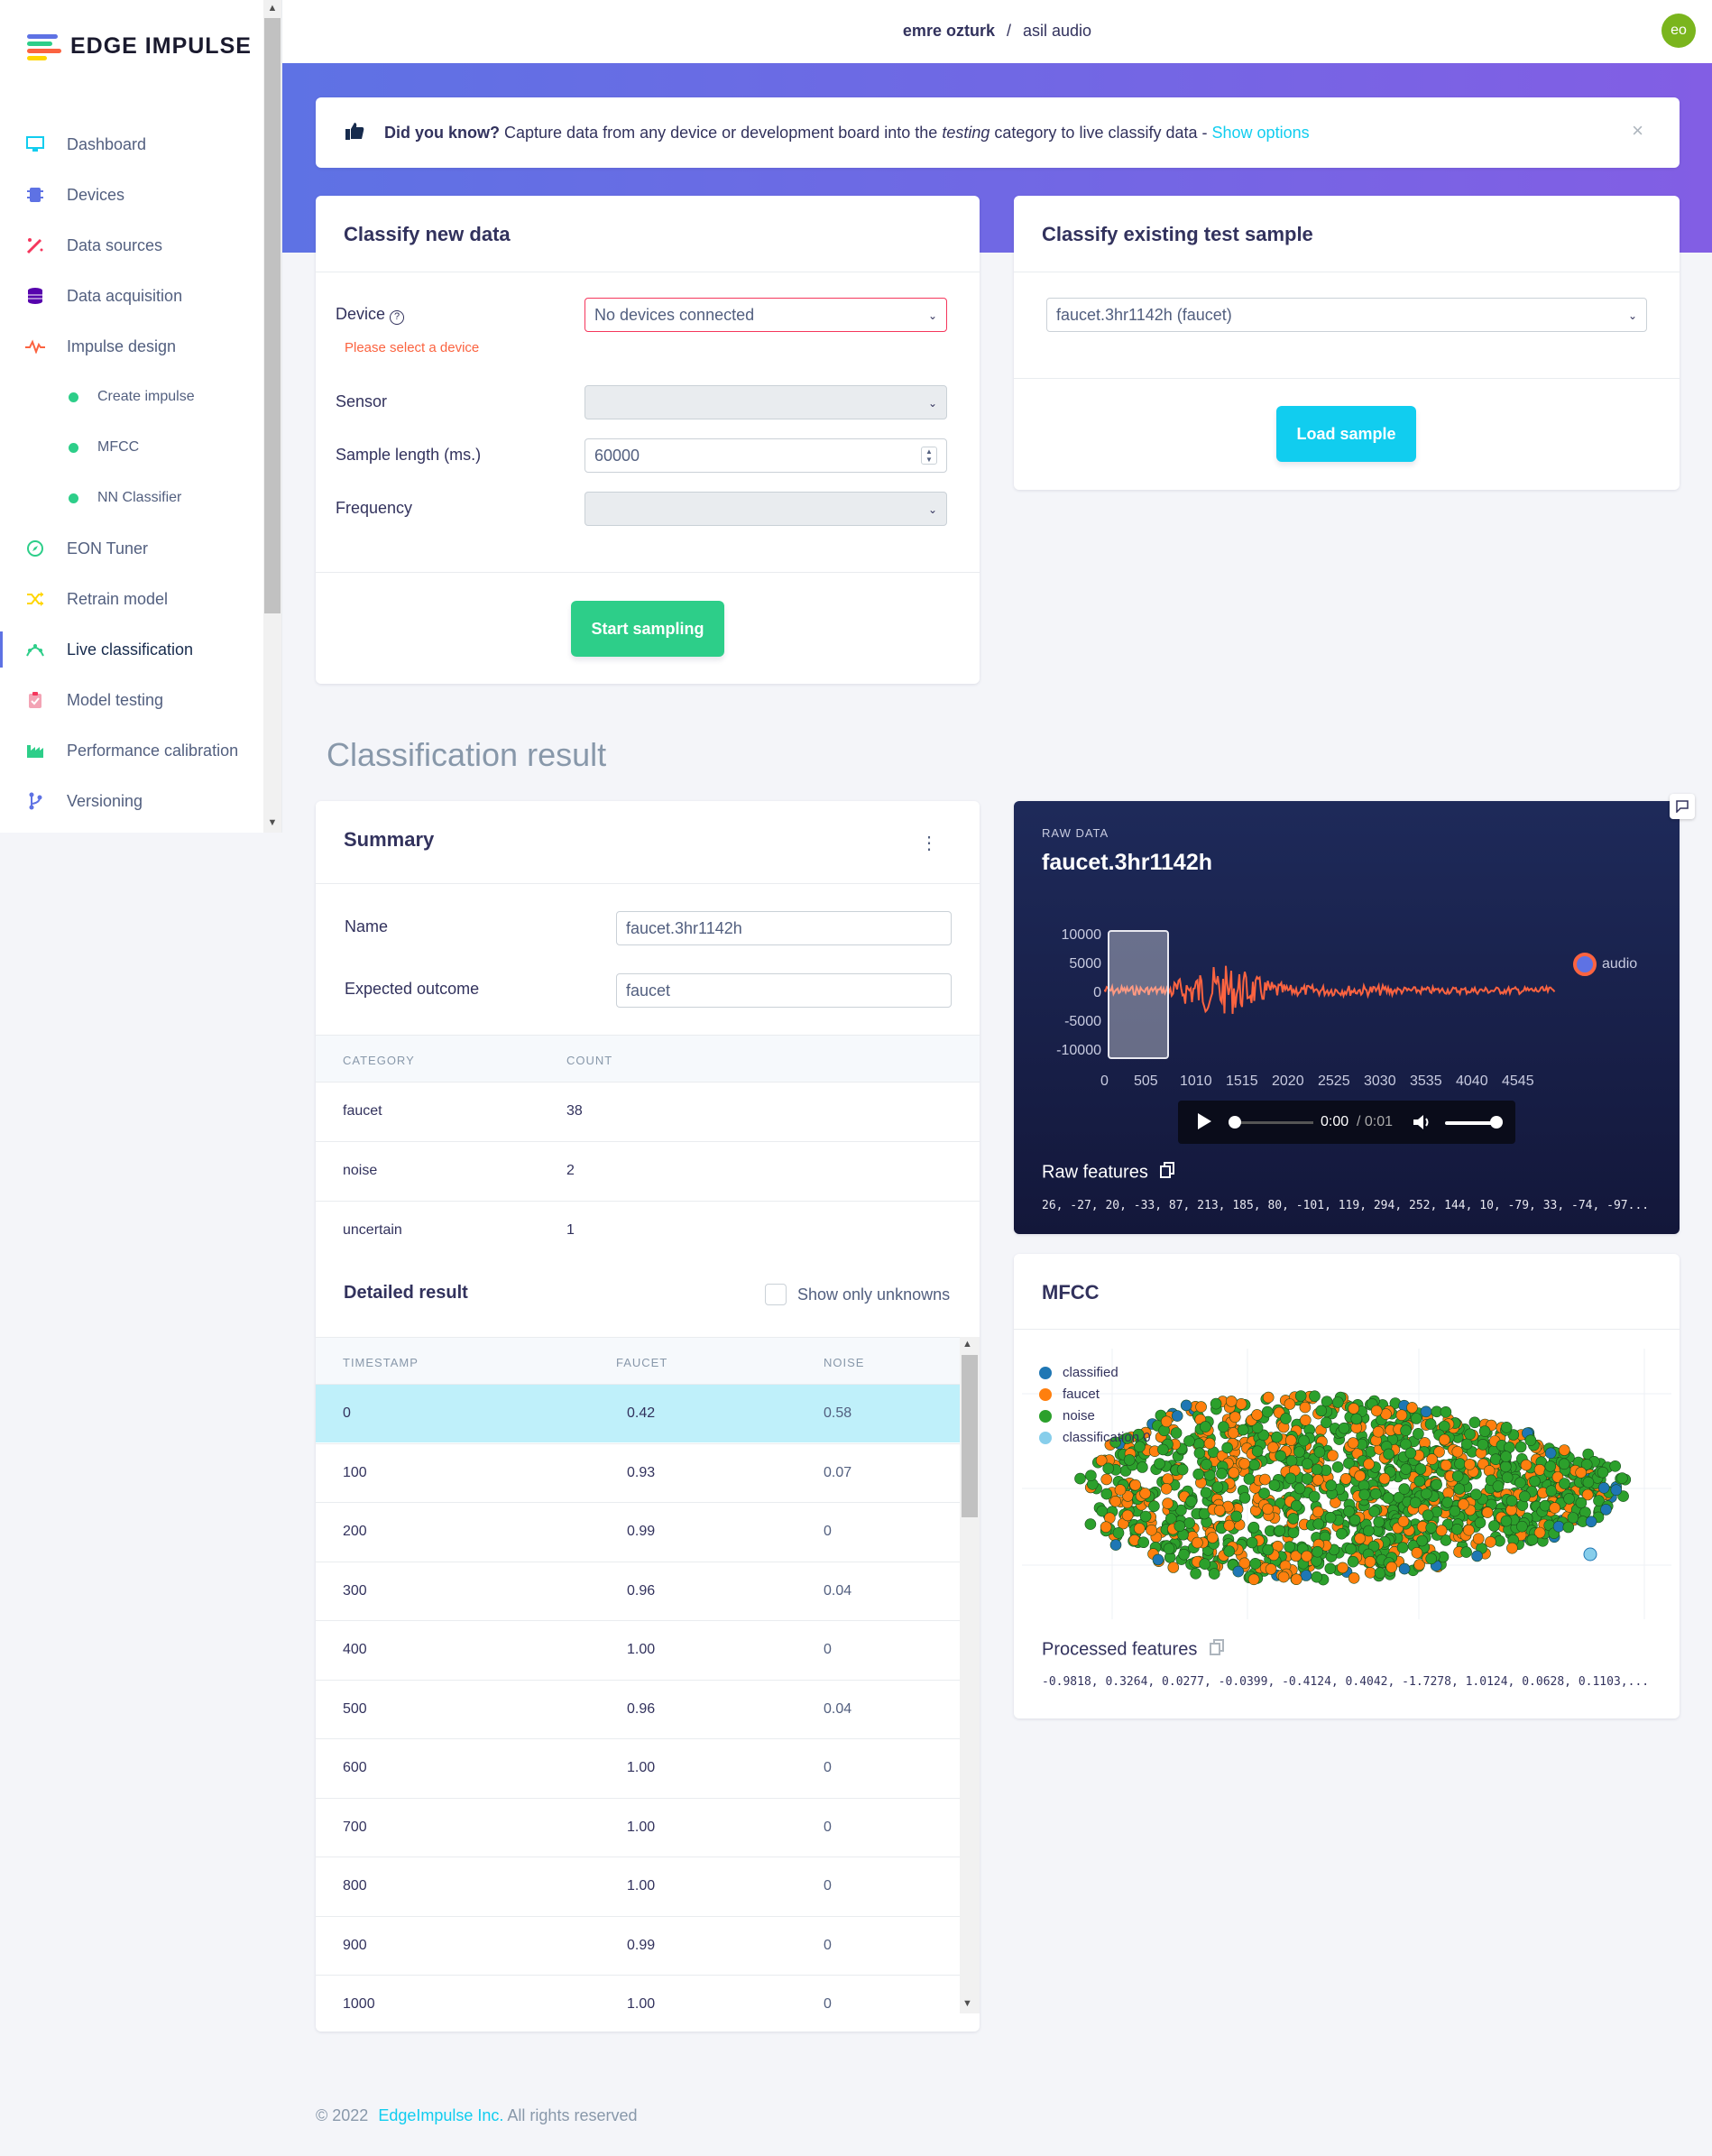 The height and width of the screenshot is (2156, 1712). I want to click on seek-track, so click(1272, 1122).